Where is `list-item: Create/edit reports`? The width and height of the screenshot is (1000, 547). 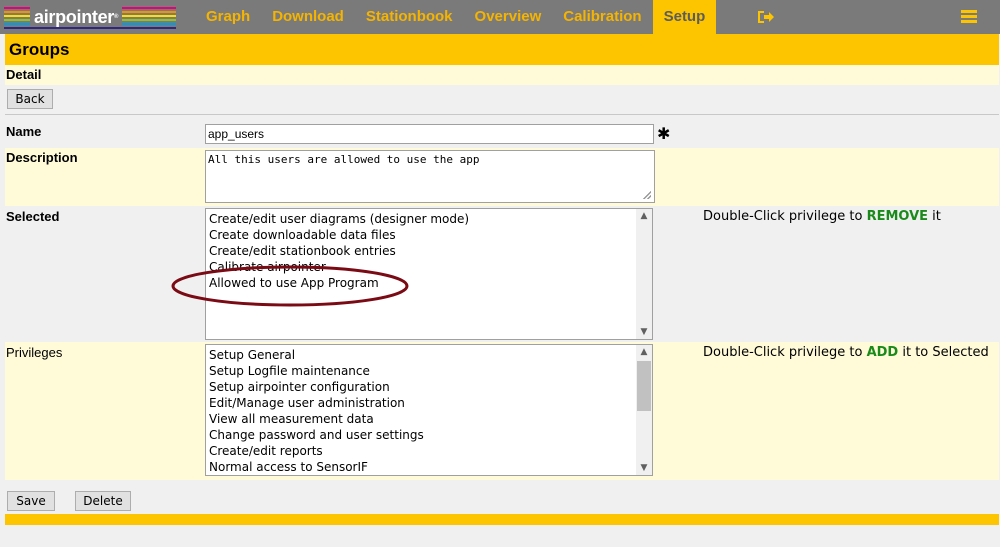
list-item: Create/edit reports is located at coordinates (430, 451).